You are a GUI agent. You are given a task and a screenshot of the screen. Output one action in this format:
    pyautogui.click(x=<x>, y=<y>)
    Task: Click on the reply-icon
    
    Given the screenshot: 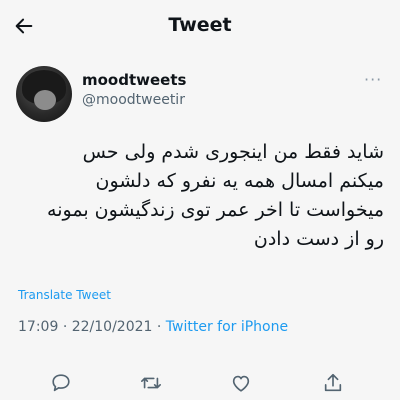 What is the action you would take?
    pyautogui.click(x=61, y=383)
    